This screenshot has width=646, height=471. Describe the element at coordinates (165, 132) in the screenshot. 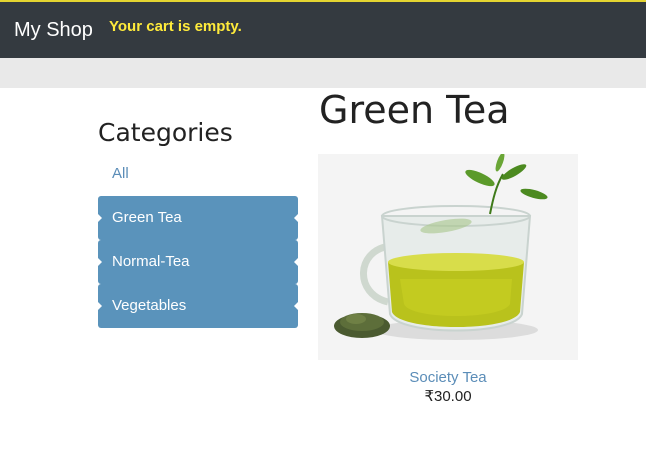

I see `categories-heading: Categories` at that location.